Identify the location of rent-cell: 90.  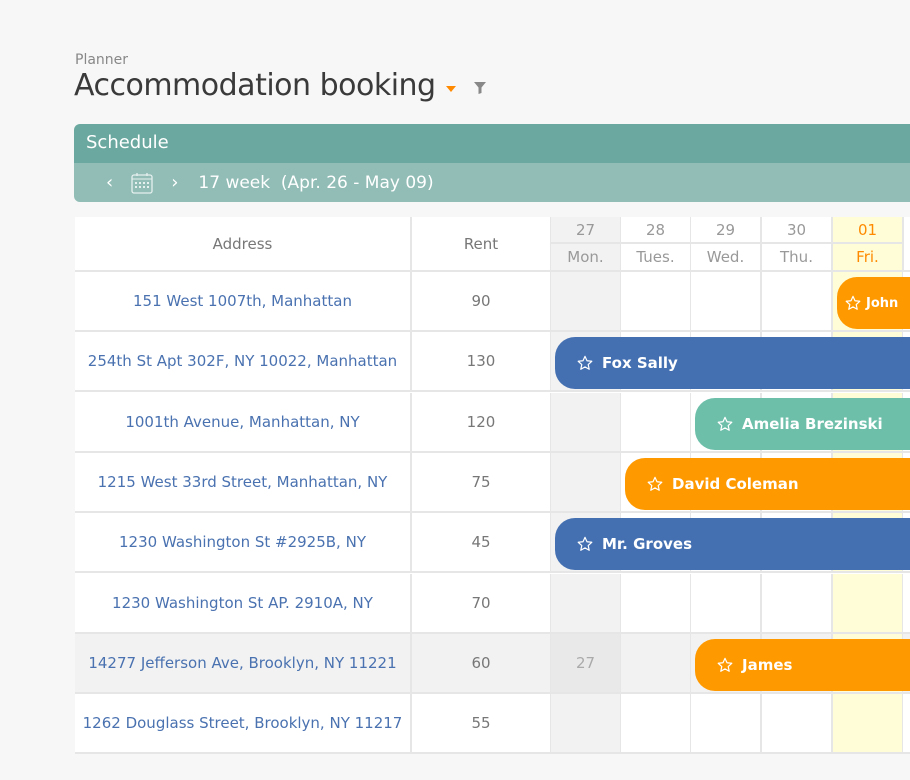
(482, 302).